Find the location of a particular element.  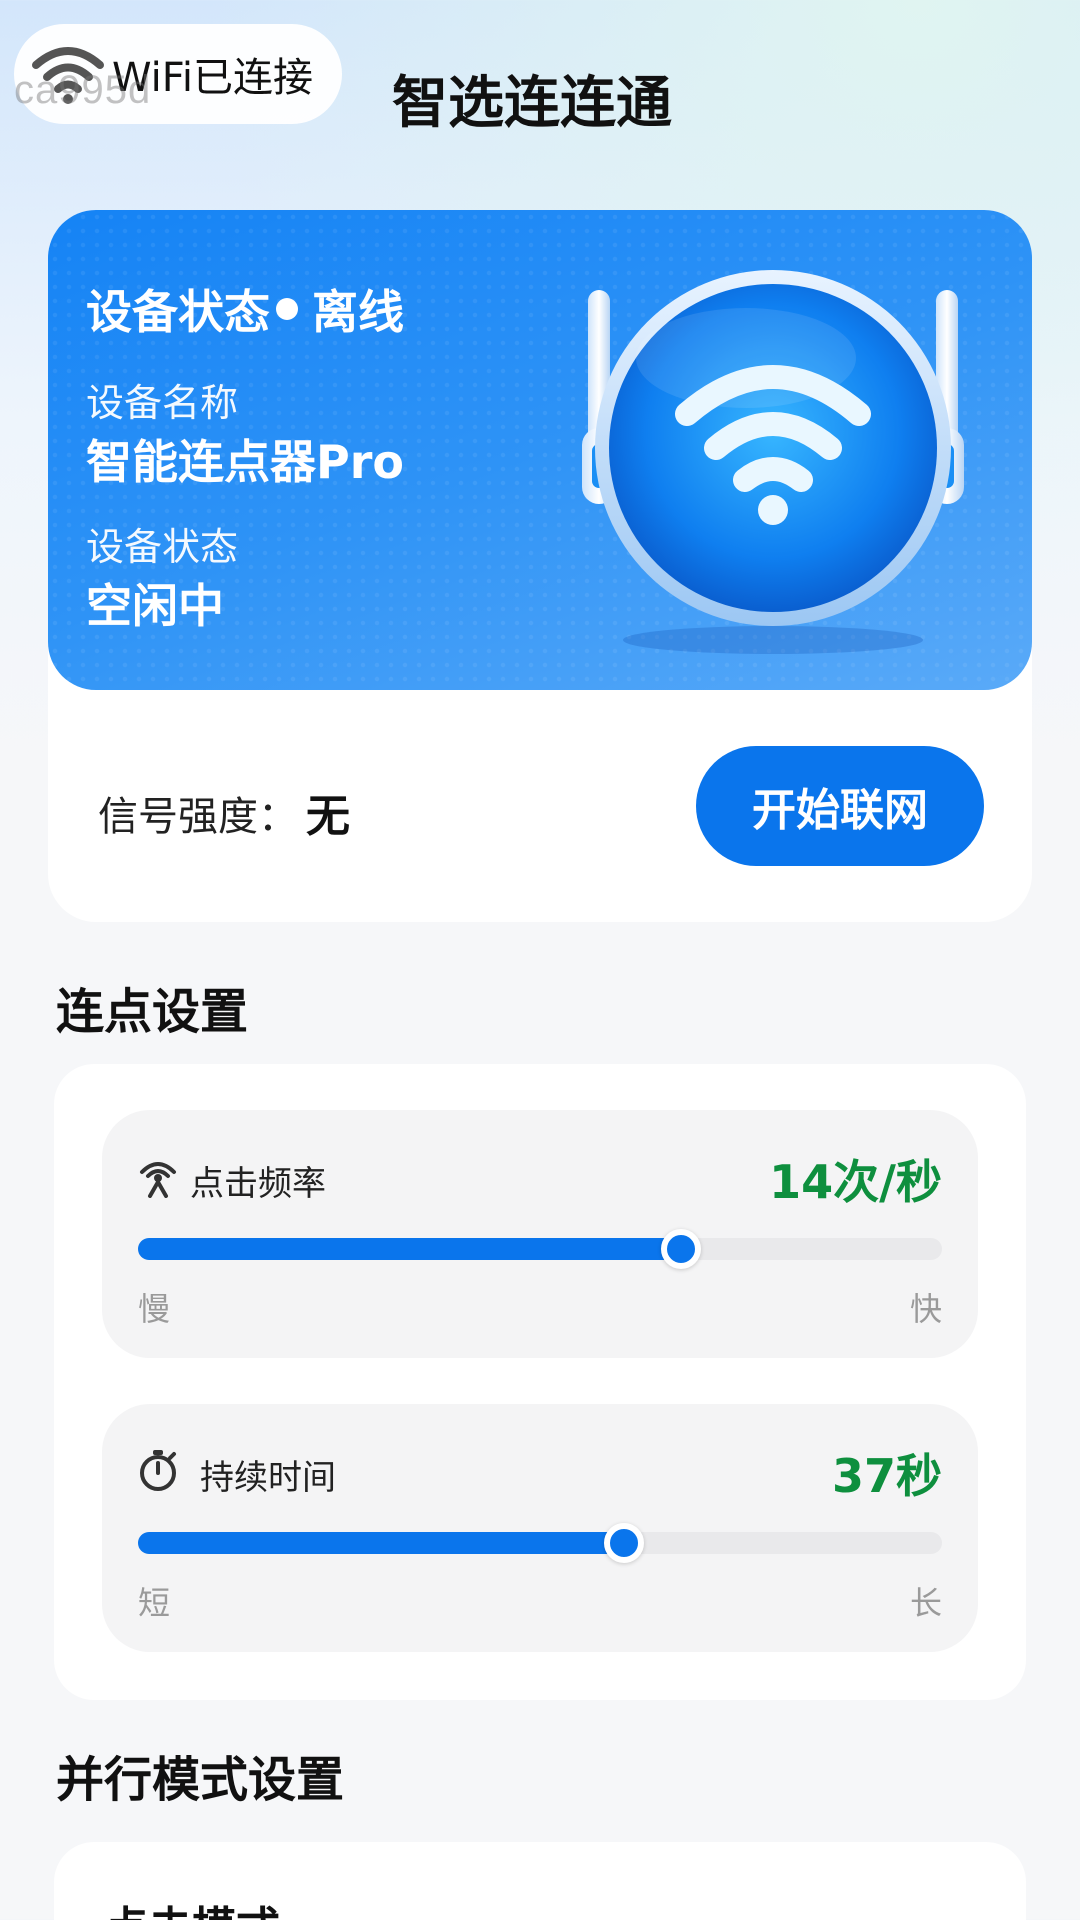

frequency-max-label: 快 is located at coordinates (925, 1309).